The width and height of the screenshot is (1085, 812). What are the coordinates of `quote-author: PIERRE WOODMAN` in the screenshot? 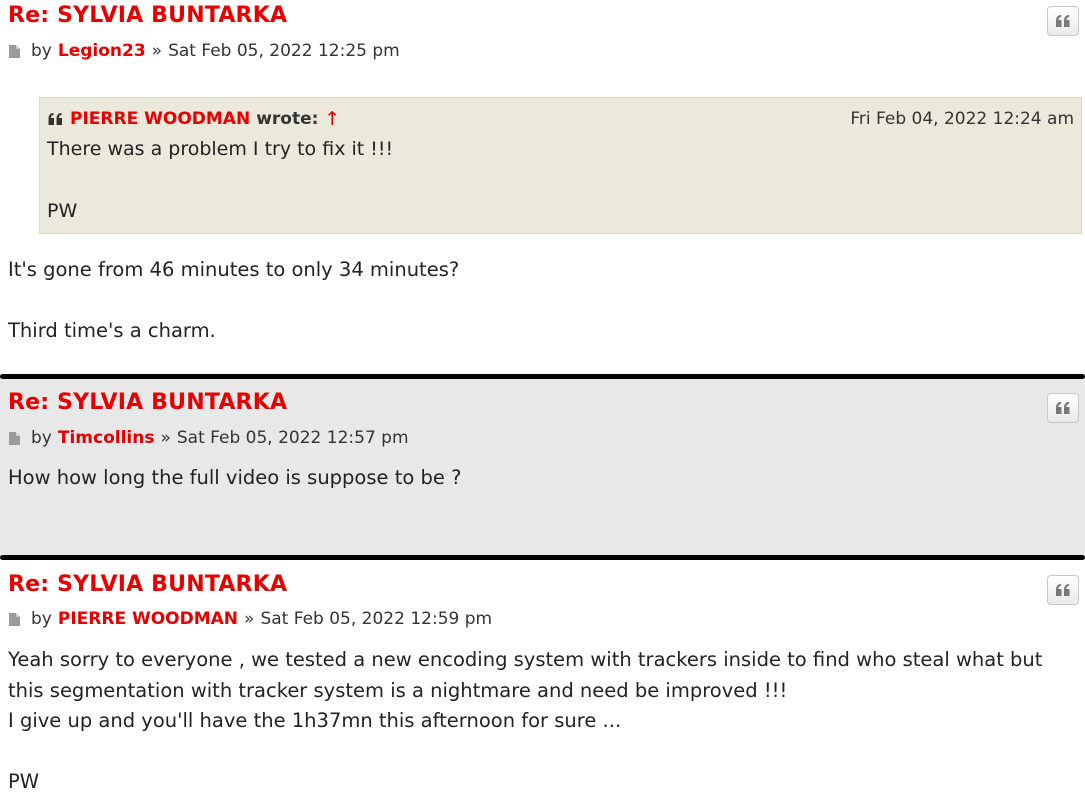 It's located at (160, 119).